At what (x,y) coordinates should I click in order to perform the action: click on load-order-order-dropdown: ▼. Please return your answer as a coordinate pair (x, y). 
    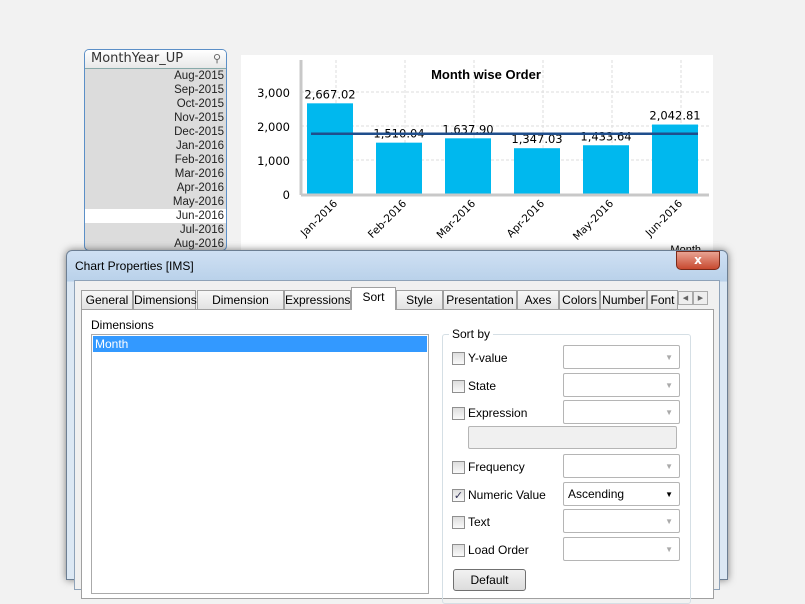
    Looking at the image, I should click on (621, 549).